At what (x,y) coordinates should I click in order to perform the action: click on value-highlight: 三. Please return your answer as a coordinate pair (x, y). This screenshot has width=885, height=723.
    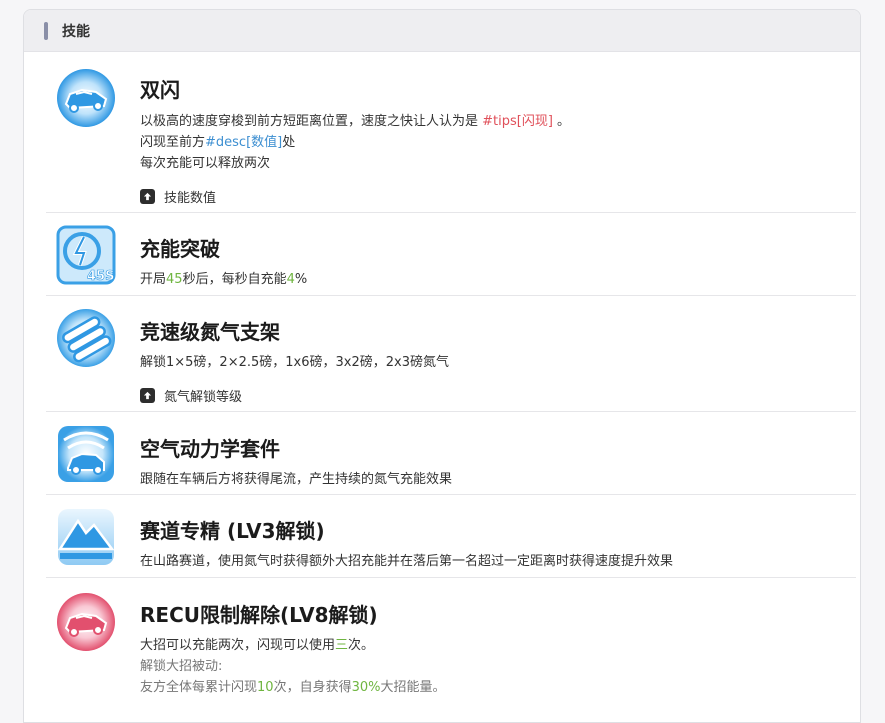
    Looking at the image, I should click on (342, 645).